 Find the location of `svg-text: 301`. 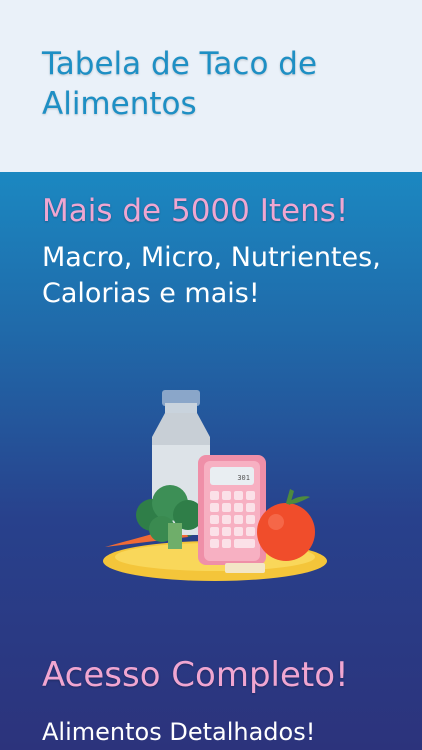

svg-text: 301 is located at coordinates (243, 478).